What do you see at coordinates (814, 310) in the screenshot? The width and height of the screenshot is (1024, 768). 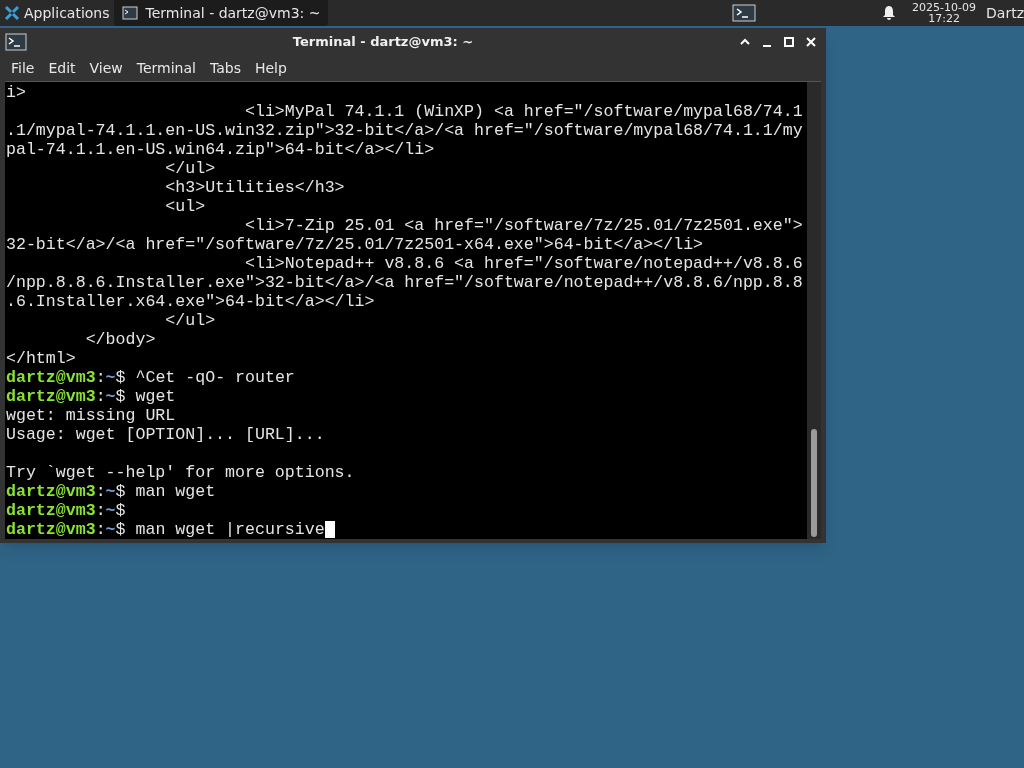 I see `scrollbar` at bounding box center [814, 310].